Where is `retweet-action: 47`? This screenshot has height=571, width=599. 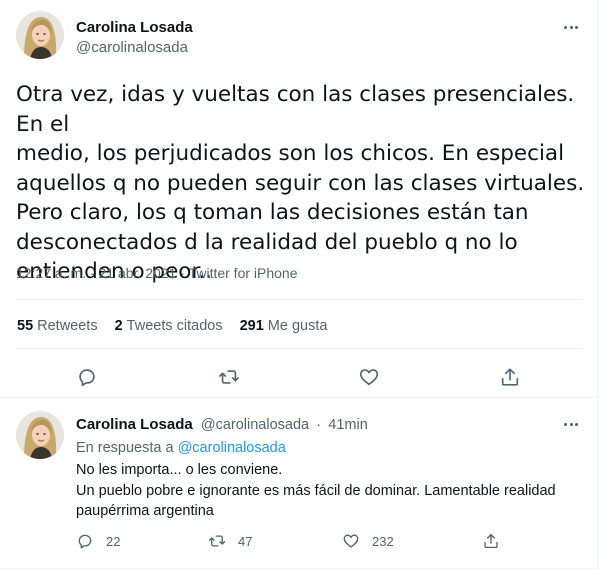 retweet-action: 47 is located at coordinates (230, 541).